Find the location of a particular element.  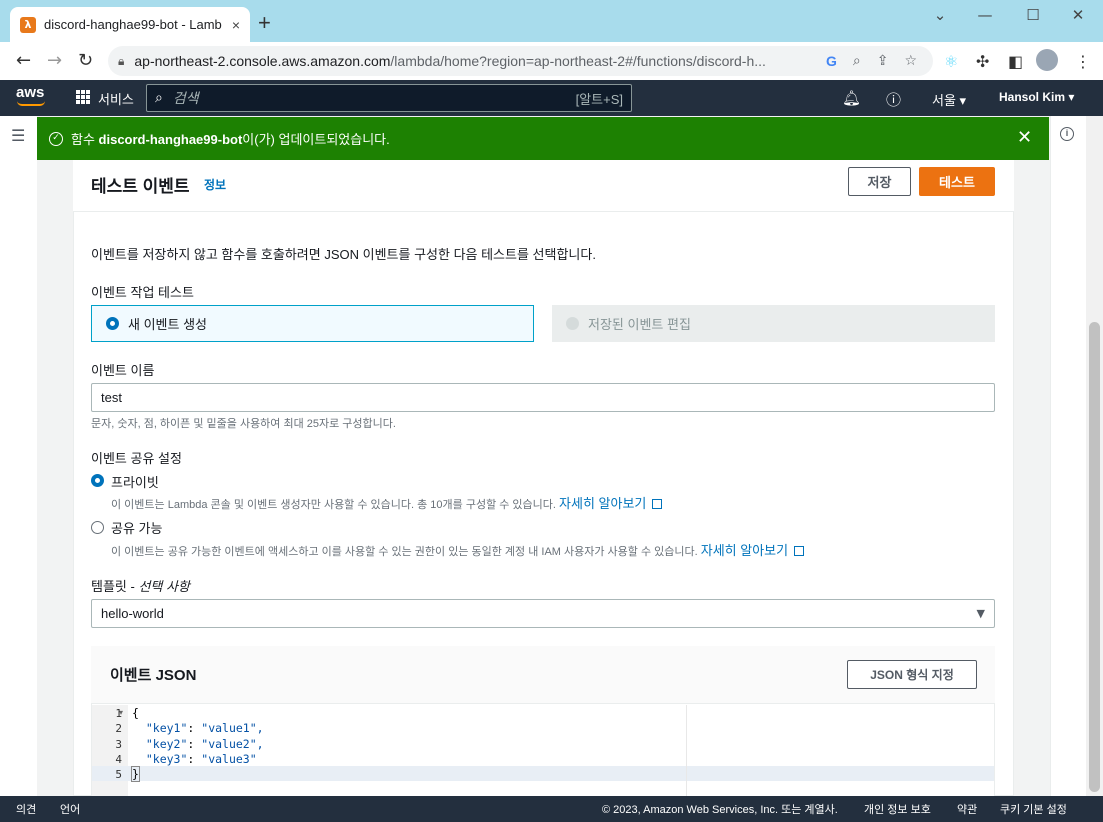

search-icon: ⌕ is located at coordinates (159, 98).